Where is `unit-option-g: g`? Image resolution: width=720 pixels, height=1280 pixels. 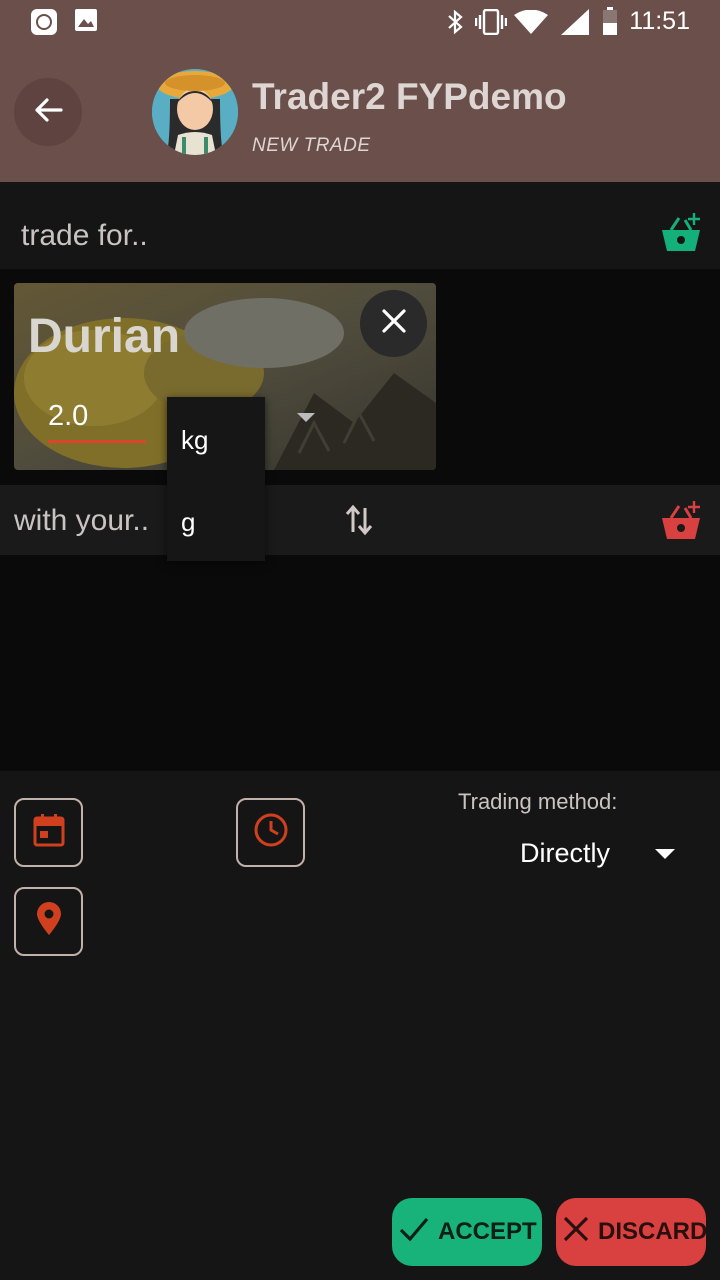
unit-option-g: g is located at coordinates (188, 522).